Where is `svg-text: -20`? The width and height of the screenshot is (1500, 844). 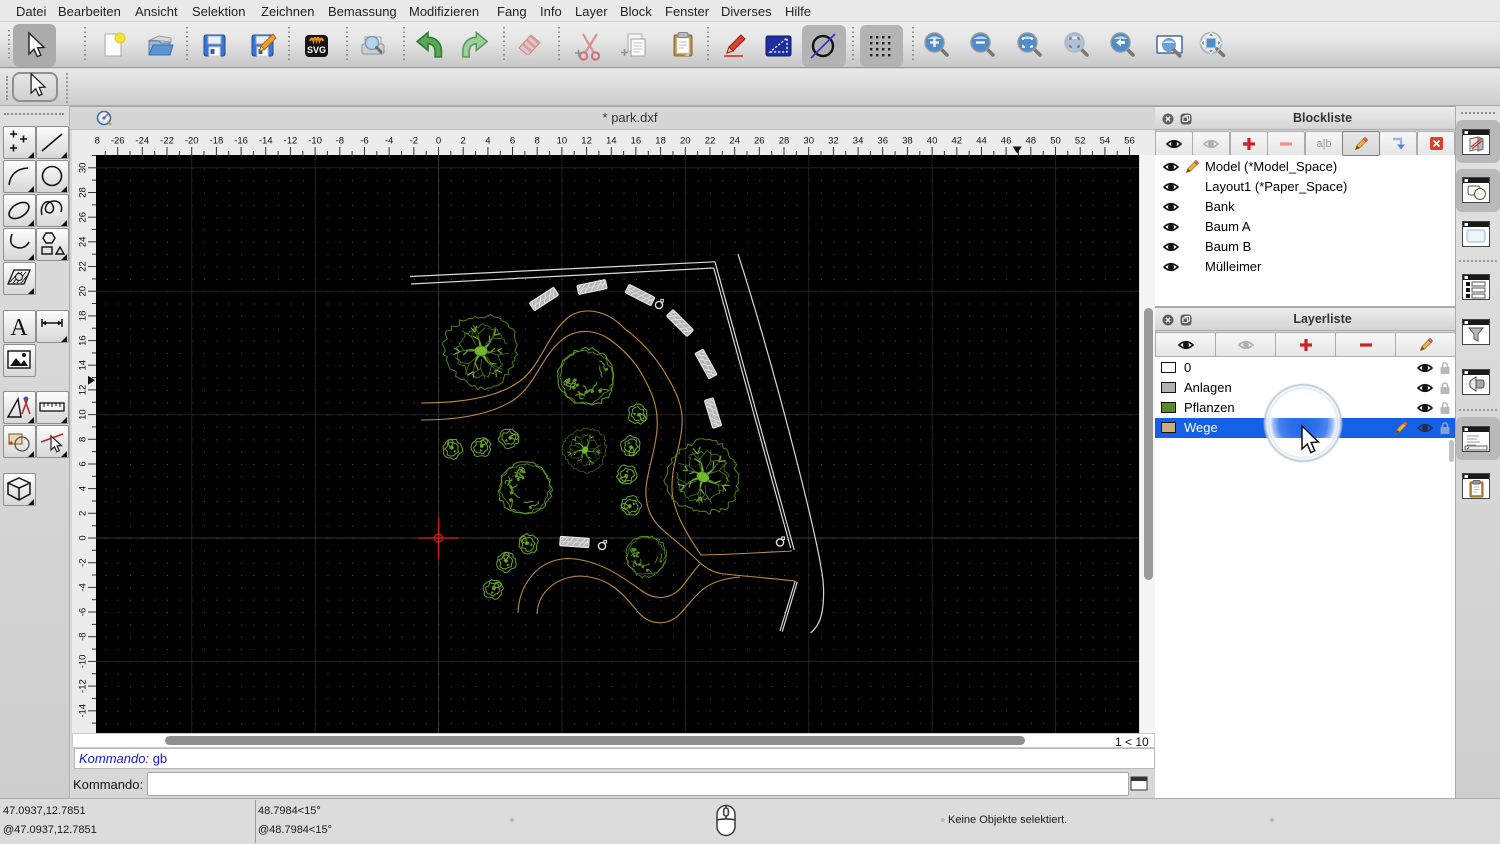
svg-text: -20 is located at coordinates (192, 141).